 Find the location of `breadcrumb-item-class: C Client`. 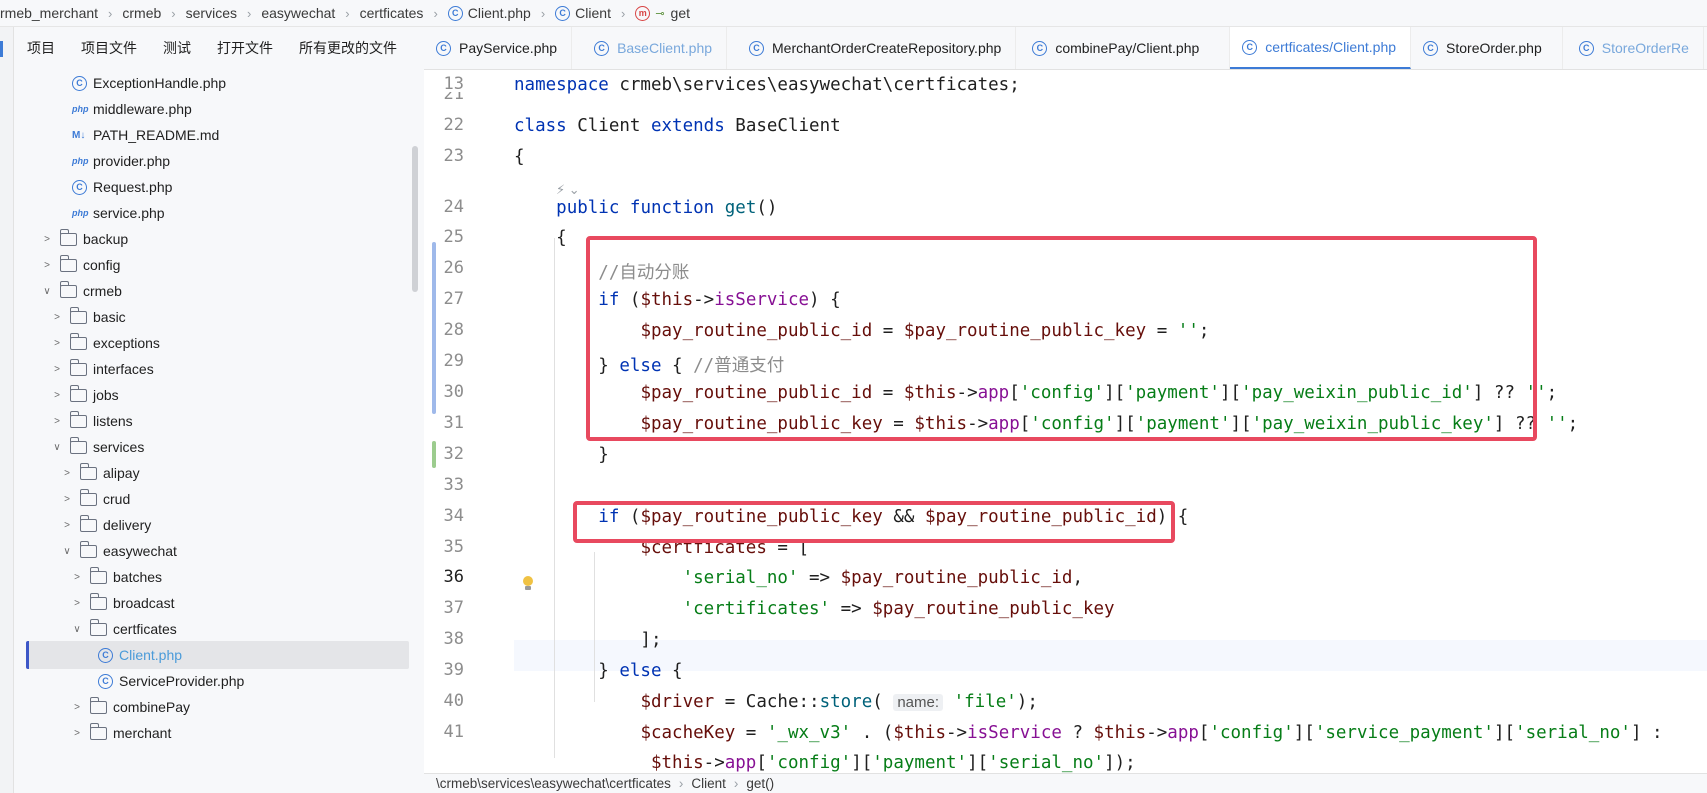

breadcrumb-item-class: C Client is located at coordinates (583, 13).